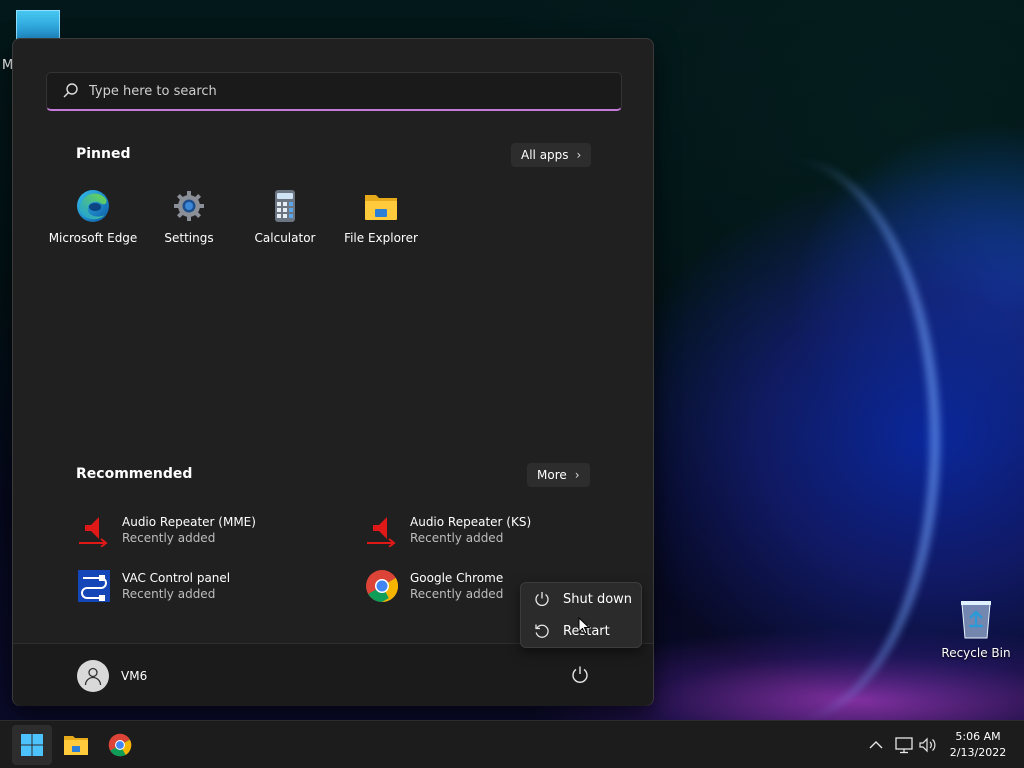 Image resolution: width=1024 pixels, height=768 pixels. Describe the element at coordinates (978, 736) in the screenshot. I see `clock-time: 5:06 AM` at that location.